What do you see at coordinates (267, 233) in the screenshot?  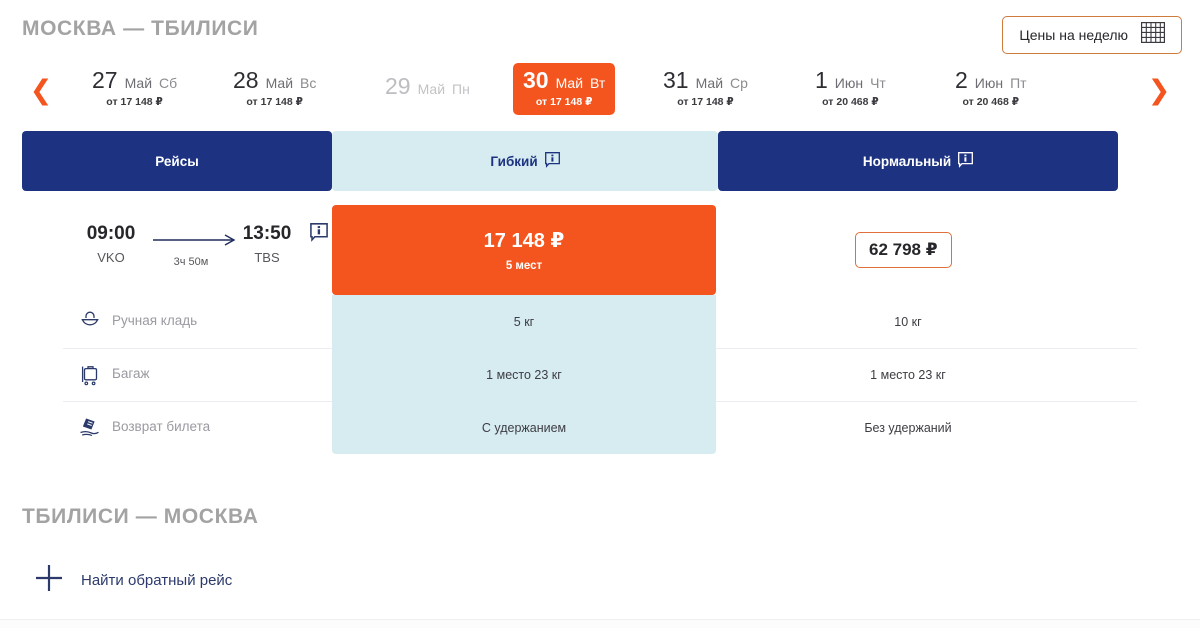 I see `arrival-time: 13:50` at bounding box center [267, 233].